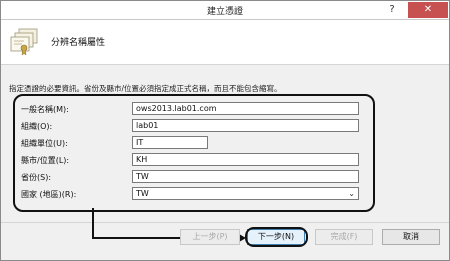 Image resolution: width=450 pixels, height=261 pixels. What do you see at coordinates (145, 88) in the screenshot?
I see `instruction-text: 指定憑證的必要資訊。省份及縣市/位置必須指定成正式名稱，而且不能包含縮寫。` at bounding box center [145, 88].